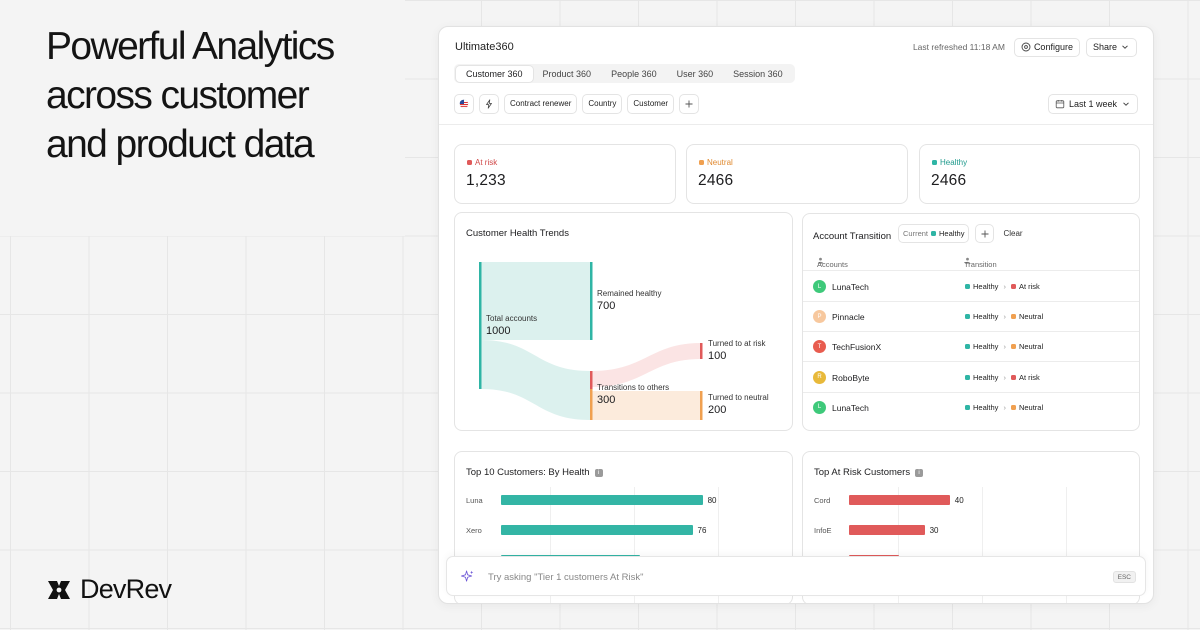 The width and height of the screenshot is (1200, 630). What do you see at coordinates (720, 162) in the screenshot?
I see `stat-label-text: Neutral` at bounding box center [720, 162].